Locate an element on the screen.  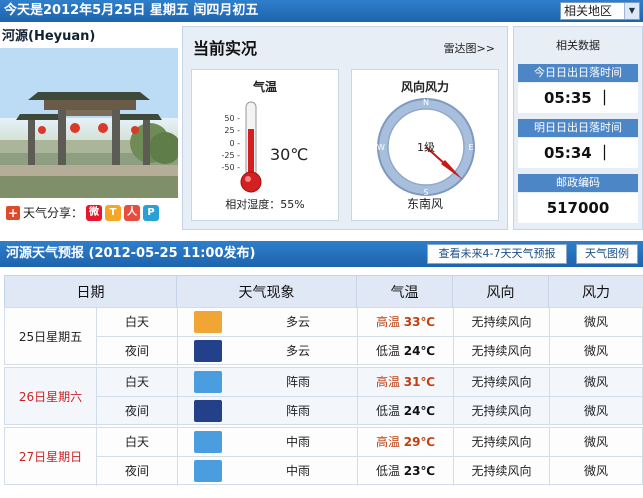
forecast-temperature: 低温 24℃ is located at coordinates (405, 411).